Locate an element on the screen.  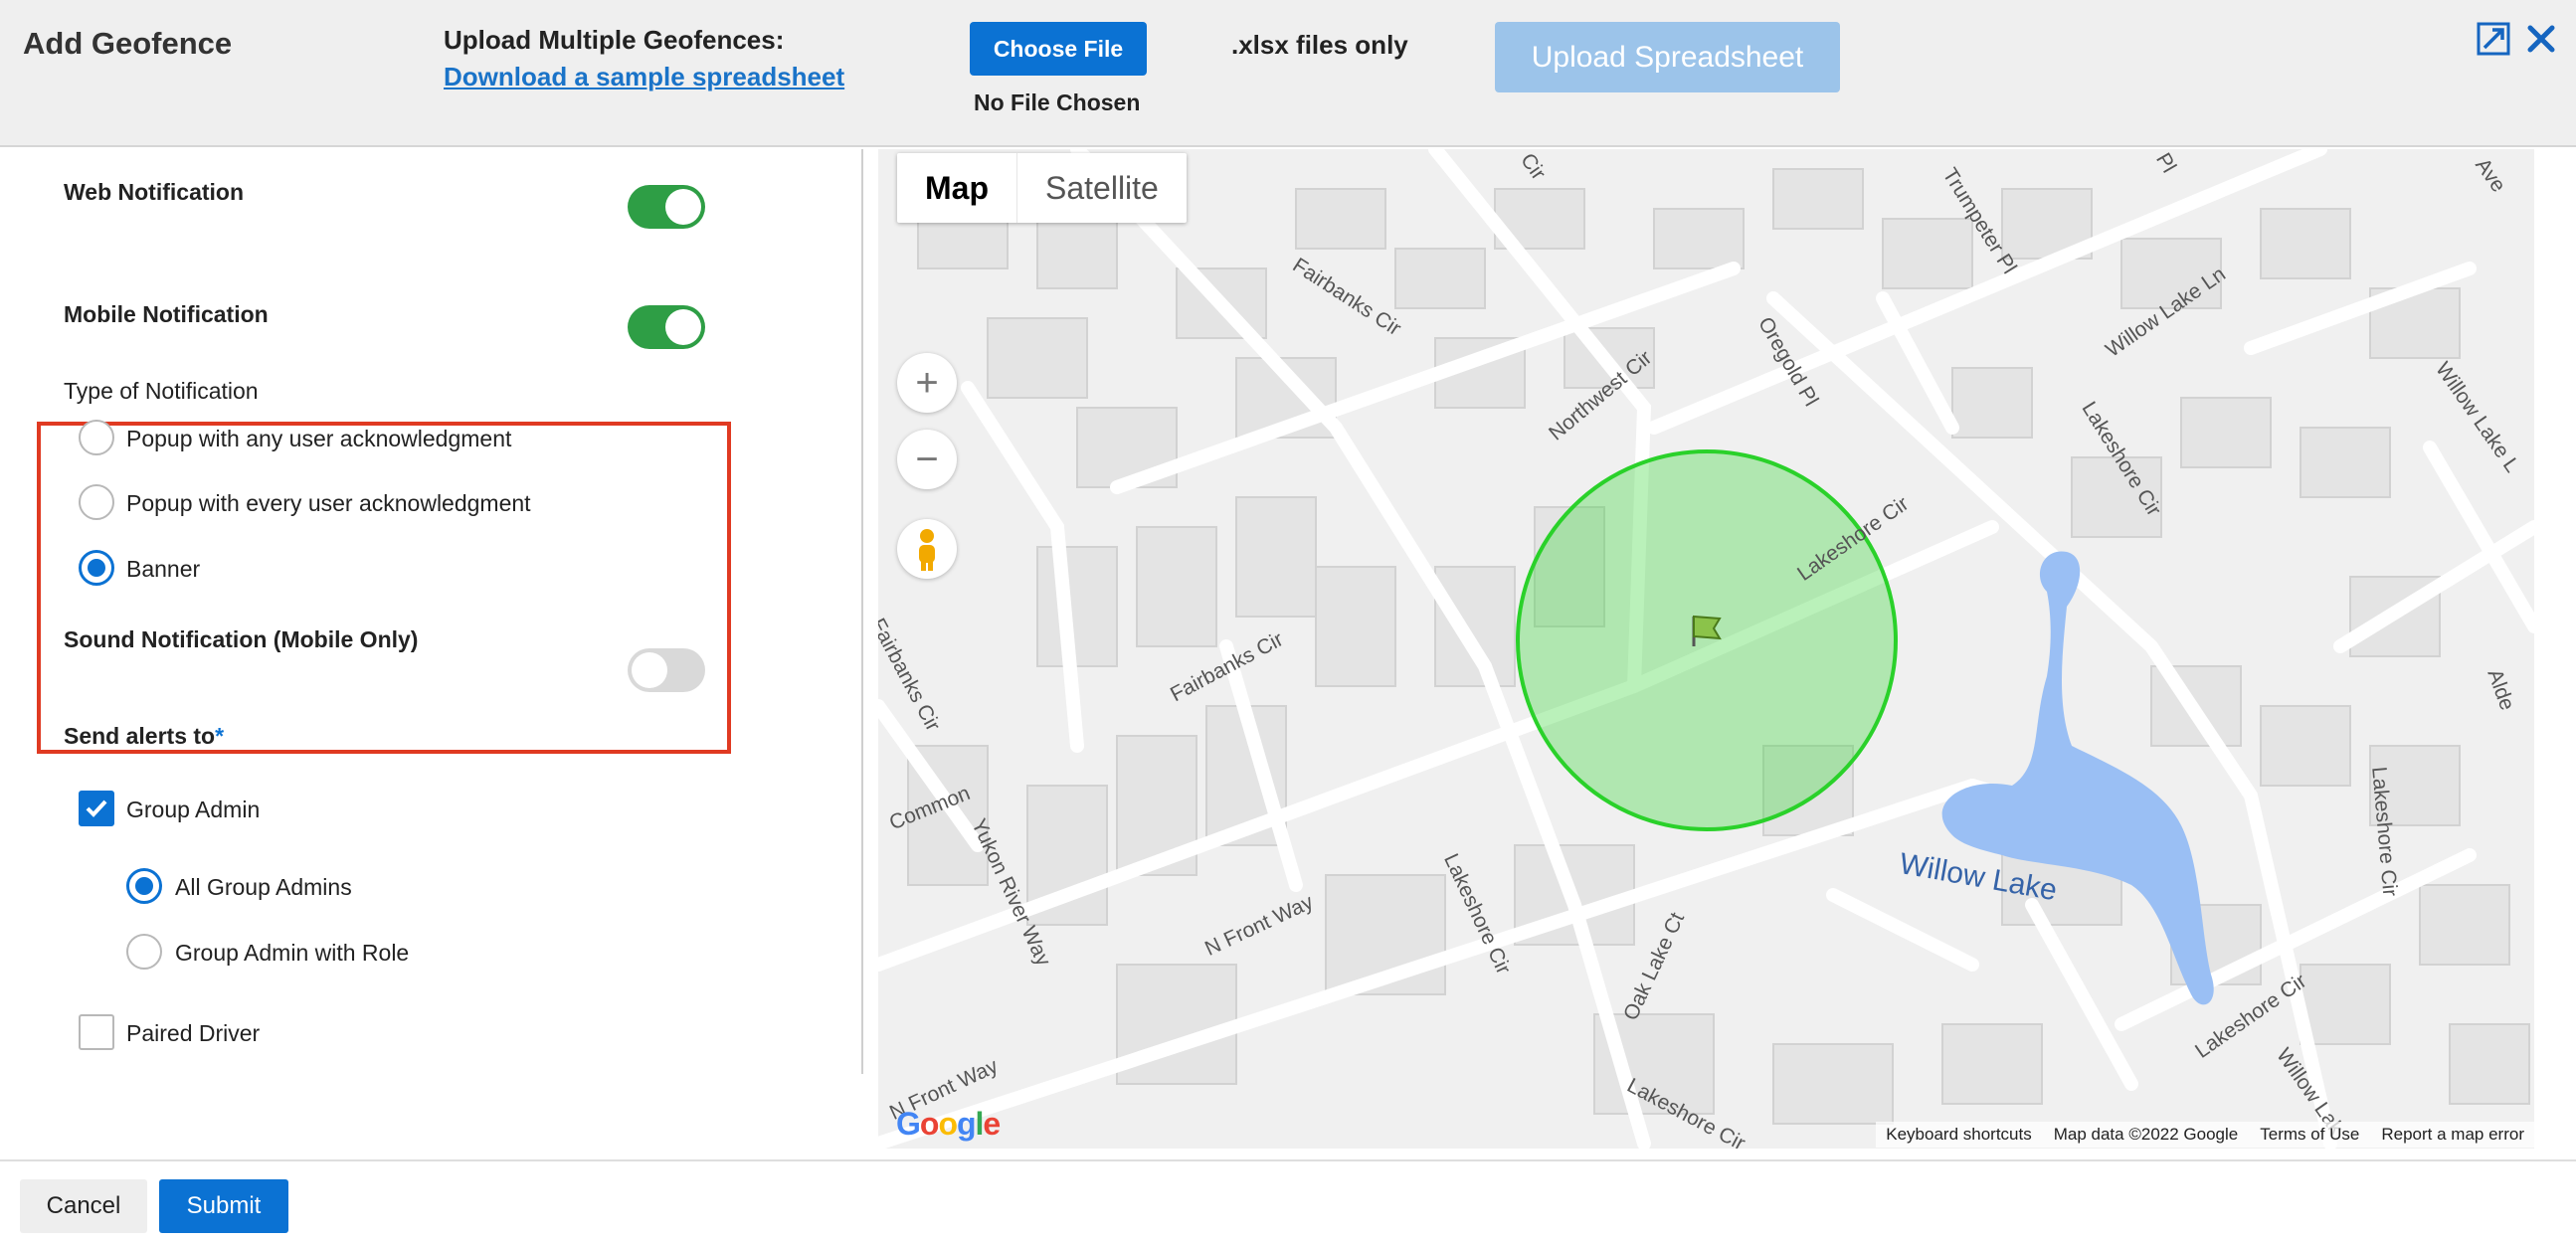
choose-file-button: Choose File is located at coordinates (1058, 49).